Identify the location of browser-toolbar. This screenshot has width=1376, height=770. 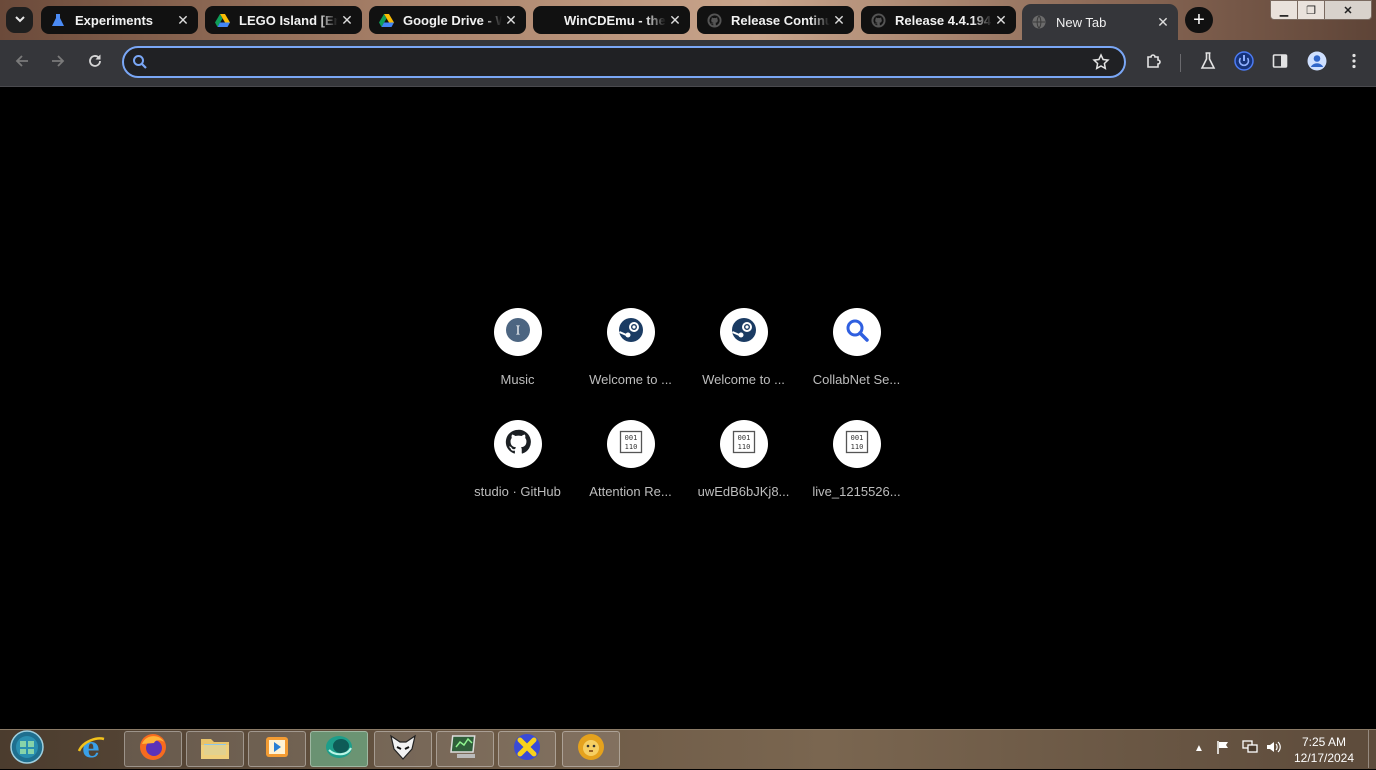
(688, 63).